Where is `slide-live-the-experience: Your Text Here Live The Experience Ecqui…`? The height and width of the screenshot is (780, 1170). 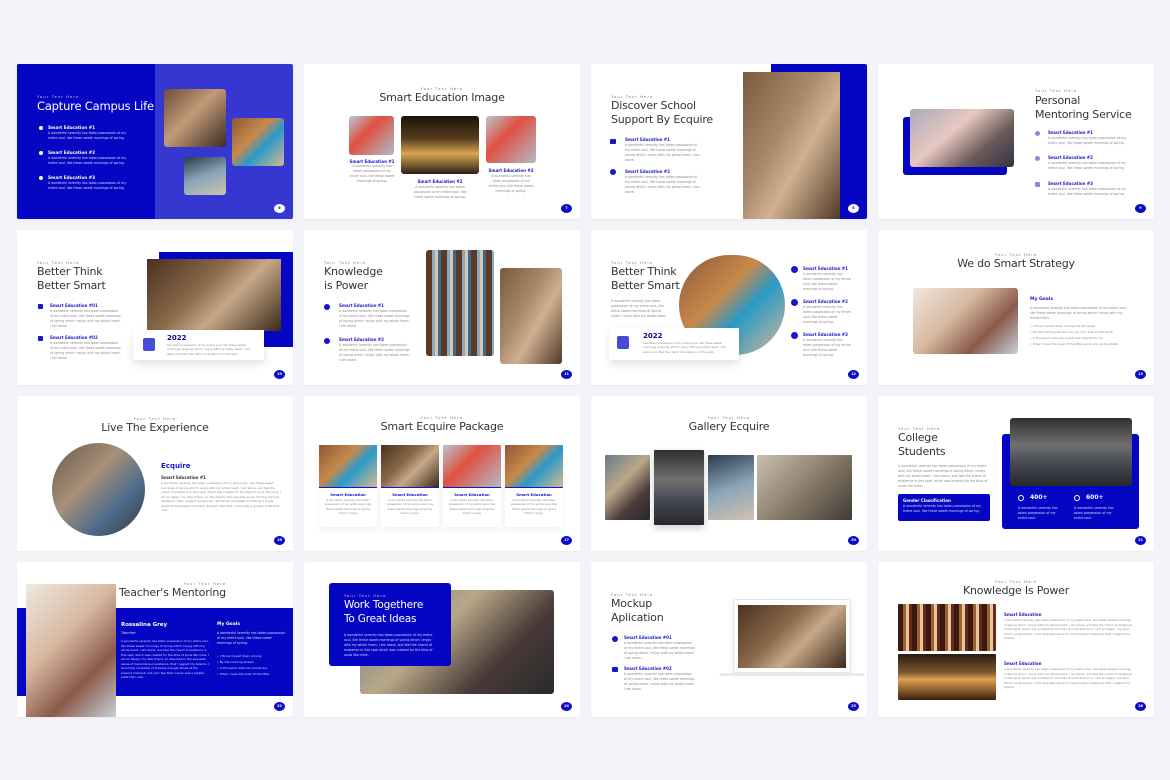
slide-live-the-experience: Your Text Here Live The Experience Ecqui… is located at coordinates (155, 473).